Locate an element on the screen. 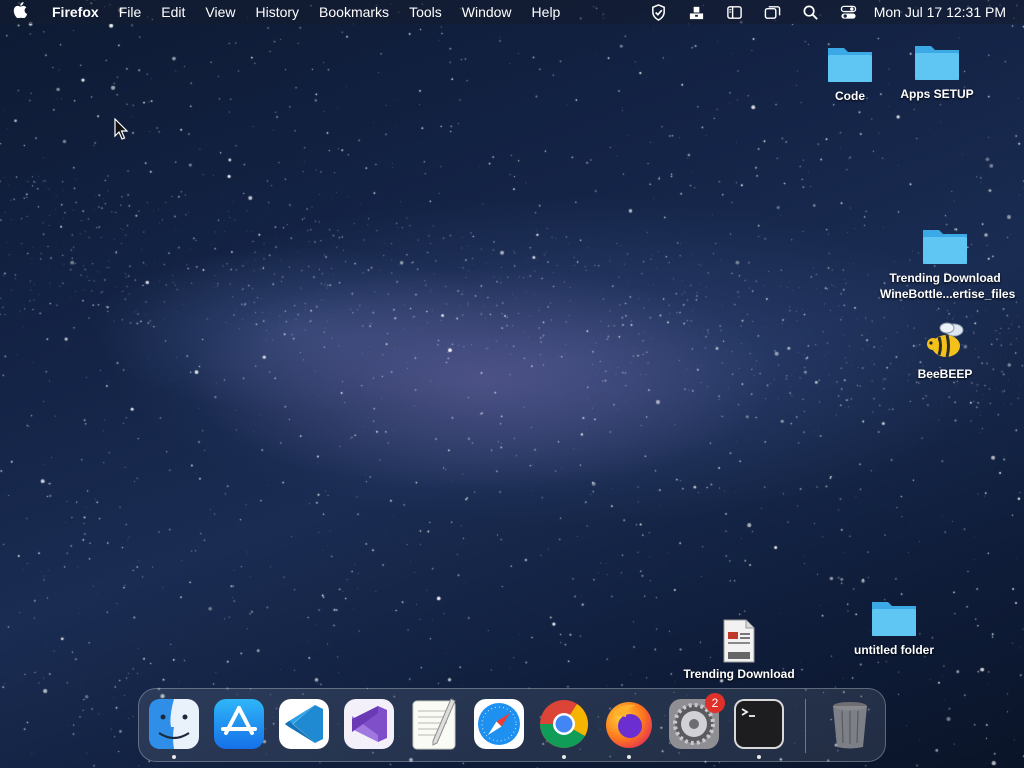 The width and height of the screenshot is (1024, 768). menu-history: History is located at coordinates (277, 12).